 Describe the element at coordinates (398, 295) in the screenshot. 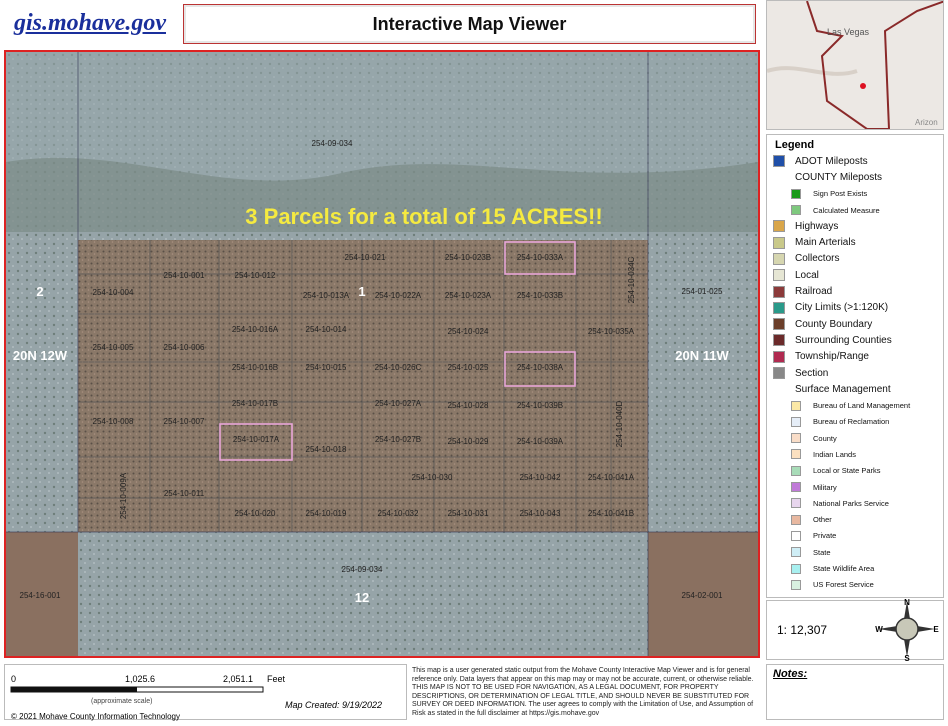

I see `parcel-label: 254-10-022A` at that location.